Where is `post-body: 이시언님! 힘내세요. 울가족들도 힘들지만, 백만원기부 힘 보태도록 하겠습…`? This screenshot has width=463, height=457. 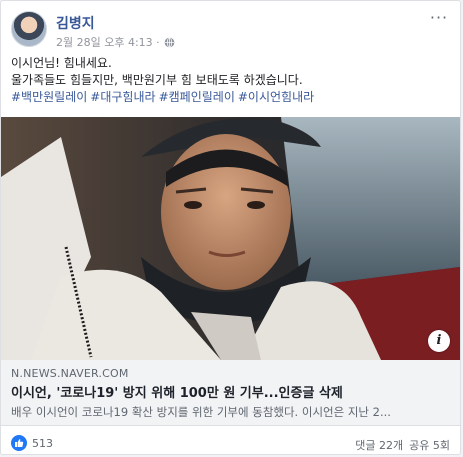 post-body: 이시언님! 힘내세요. 울가족들도 힘들지만, 백만원기부 힘 보태도록 하겠습… is located at coordinates (230, 80).